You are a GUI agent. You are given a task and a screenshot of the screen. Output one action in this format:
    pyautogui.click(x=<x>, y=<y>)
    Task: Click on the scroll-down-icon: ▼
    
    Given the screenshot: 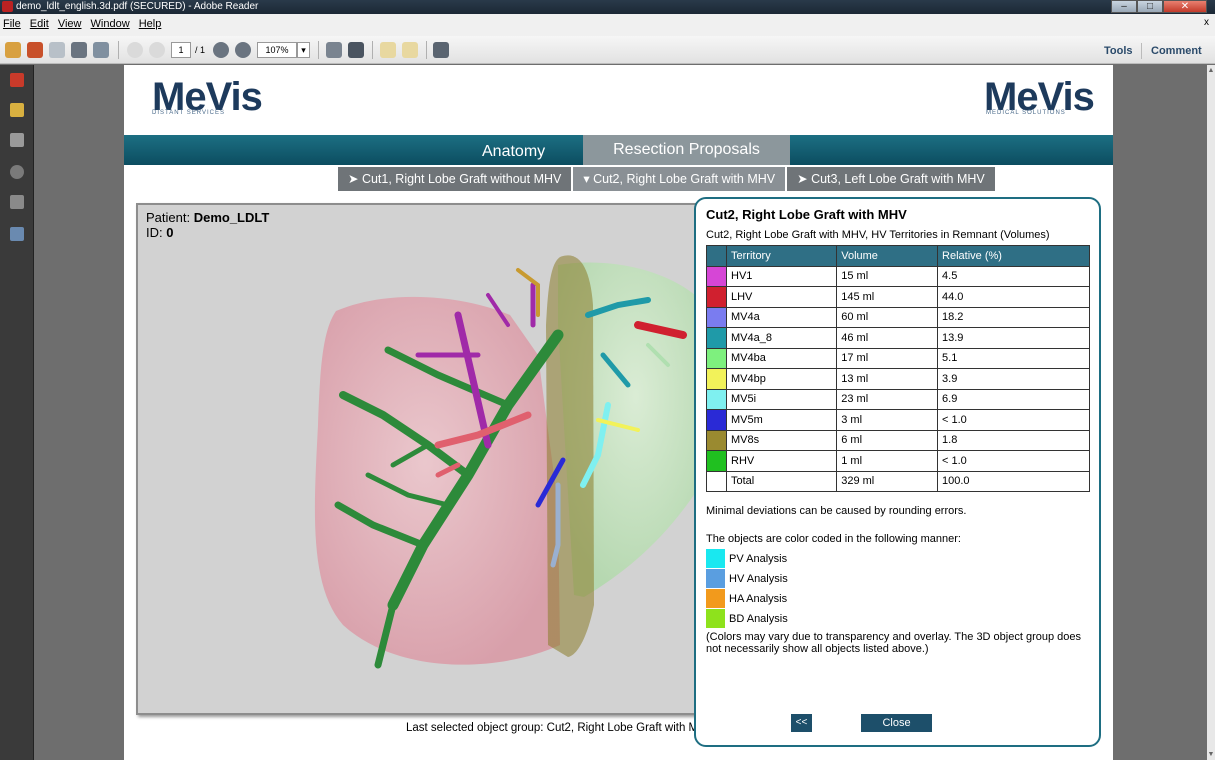 What is the action you would take?
    pyautogui.click(x=1211, y=754)
    